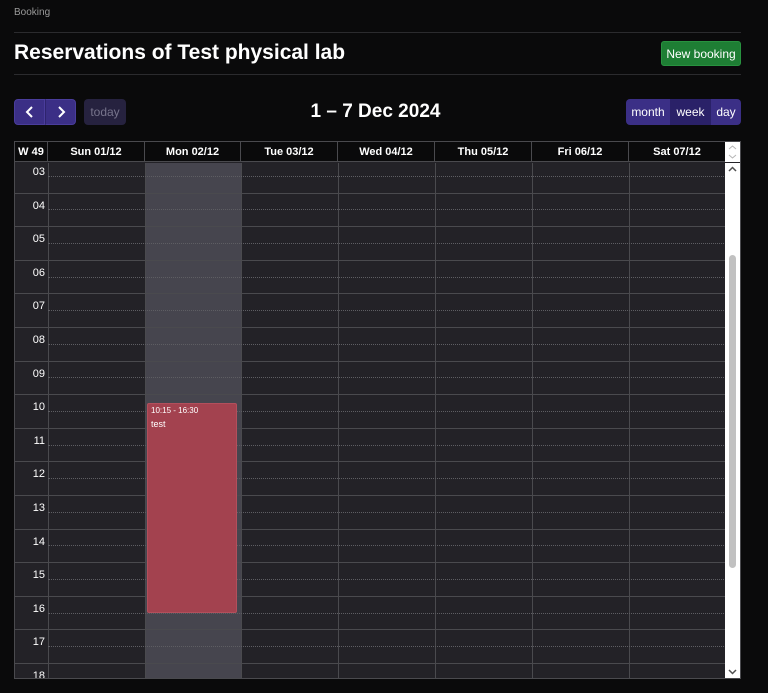  I want to click on header-scrollbar, so click(732, 152).